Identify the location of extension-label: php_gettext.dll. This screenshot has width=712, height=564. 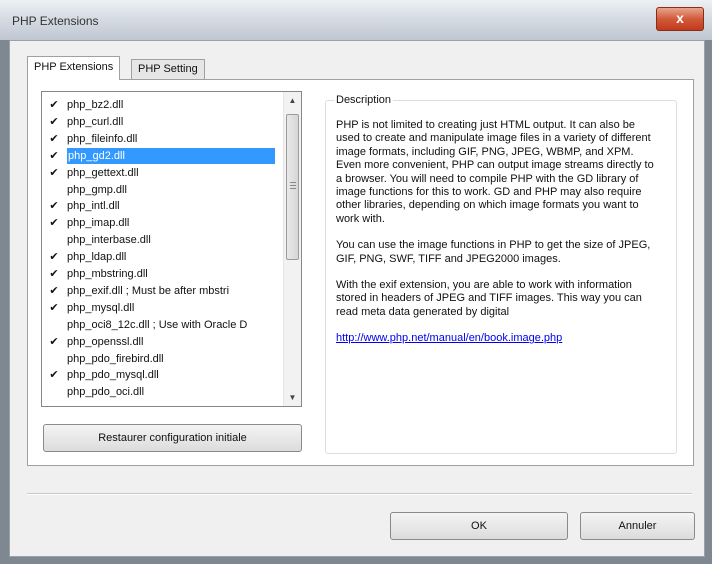
(103, 172).